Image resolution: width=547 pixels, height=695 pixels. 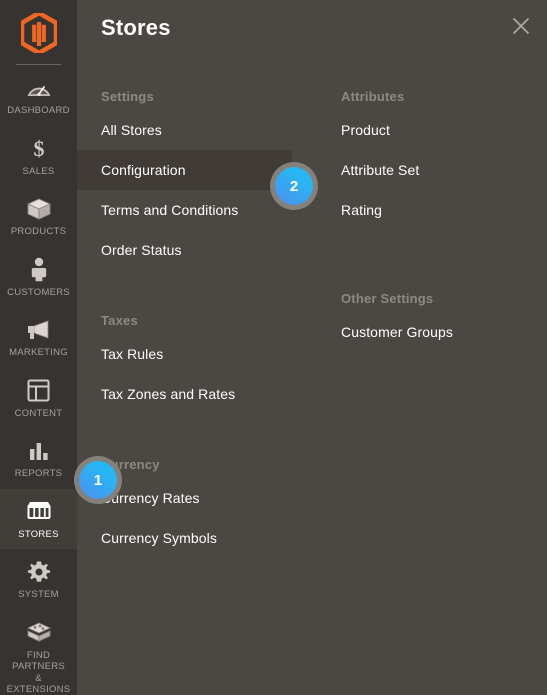 I want to click on menu-group-currency: Currency Currency Rates Currency Symbols, so click(x=197, y=507).